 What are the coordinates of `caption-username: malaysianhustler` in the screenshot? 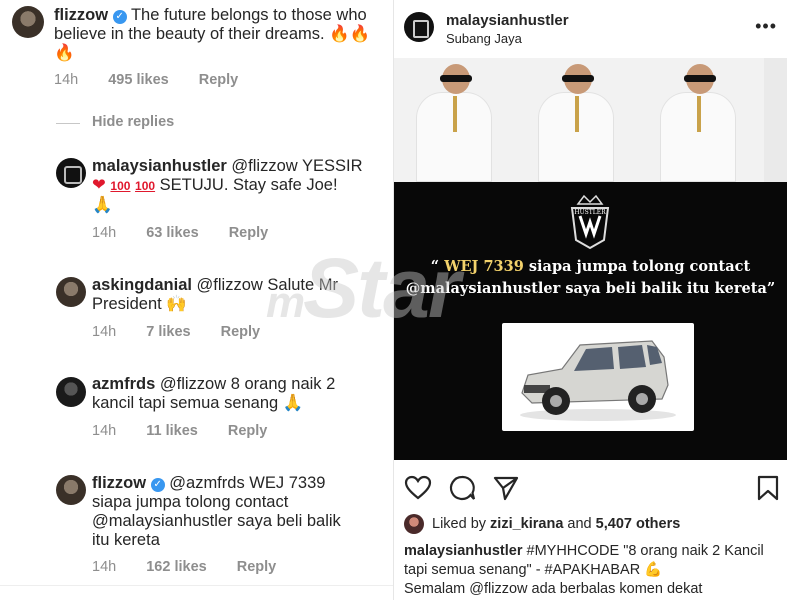 It's located at (463, 551).